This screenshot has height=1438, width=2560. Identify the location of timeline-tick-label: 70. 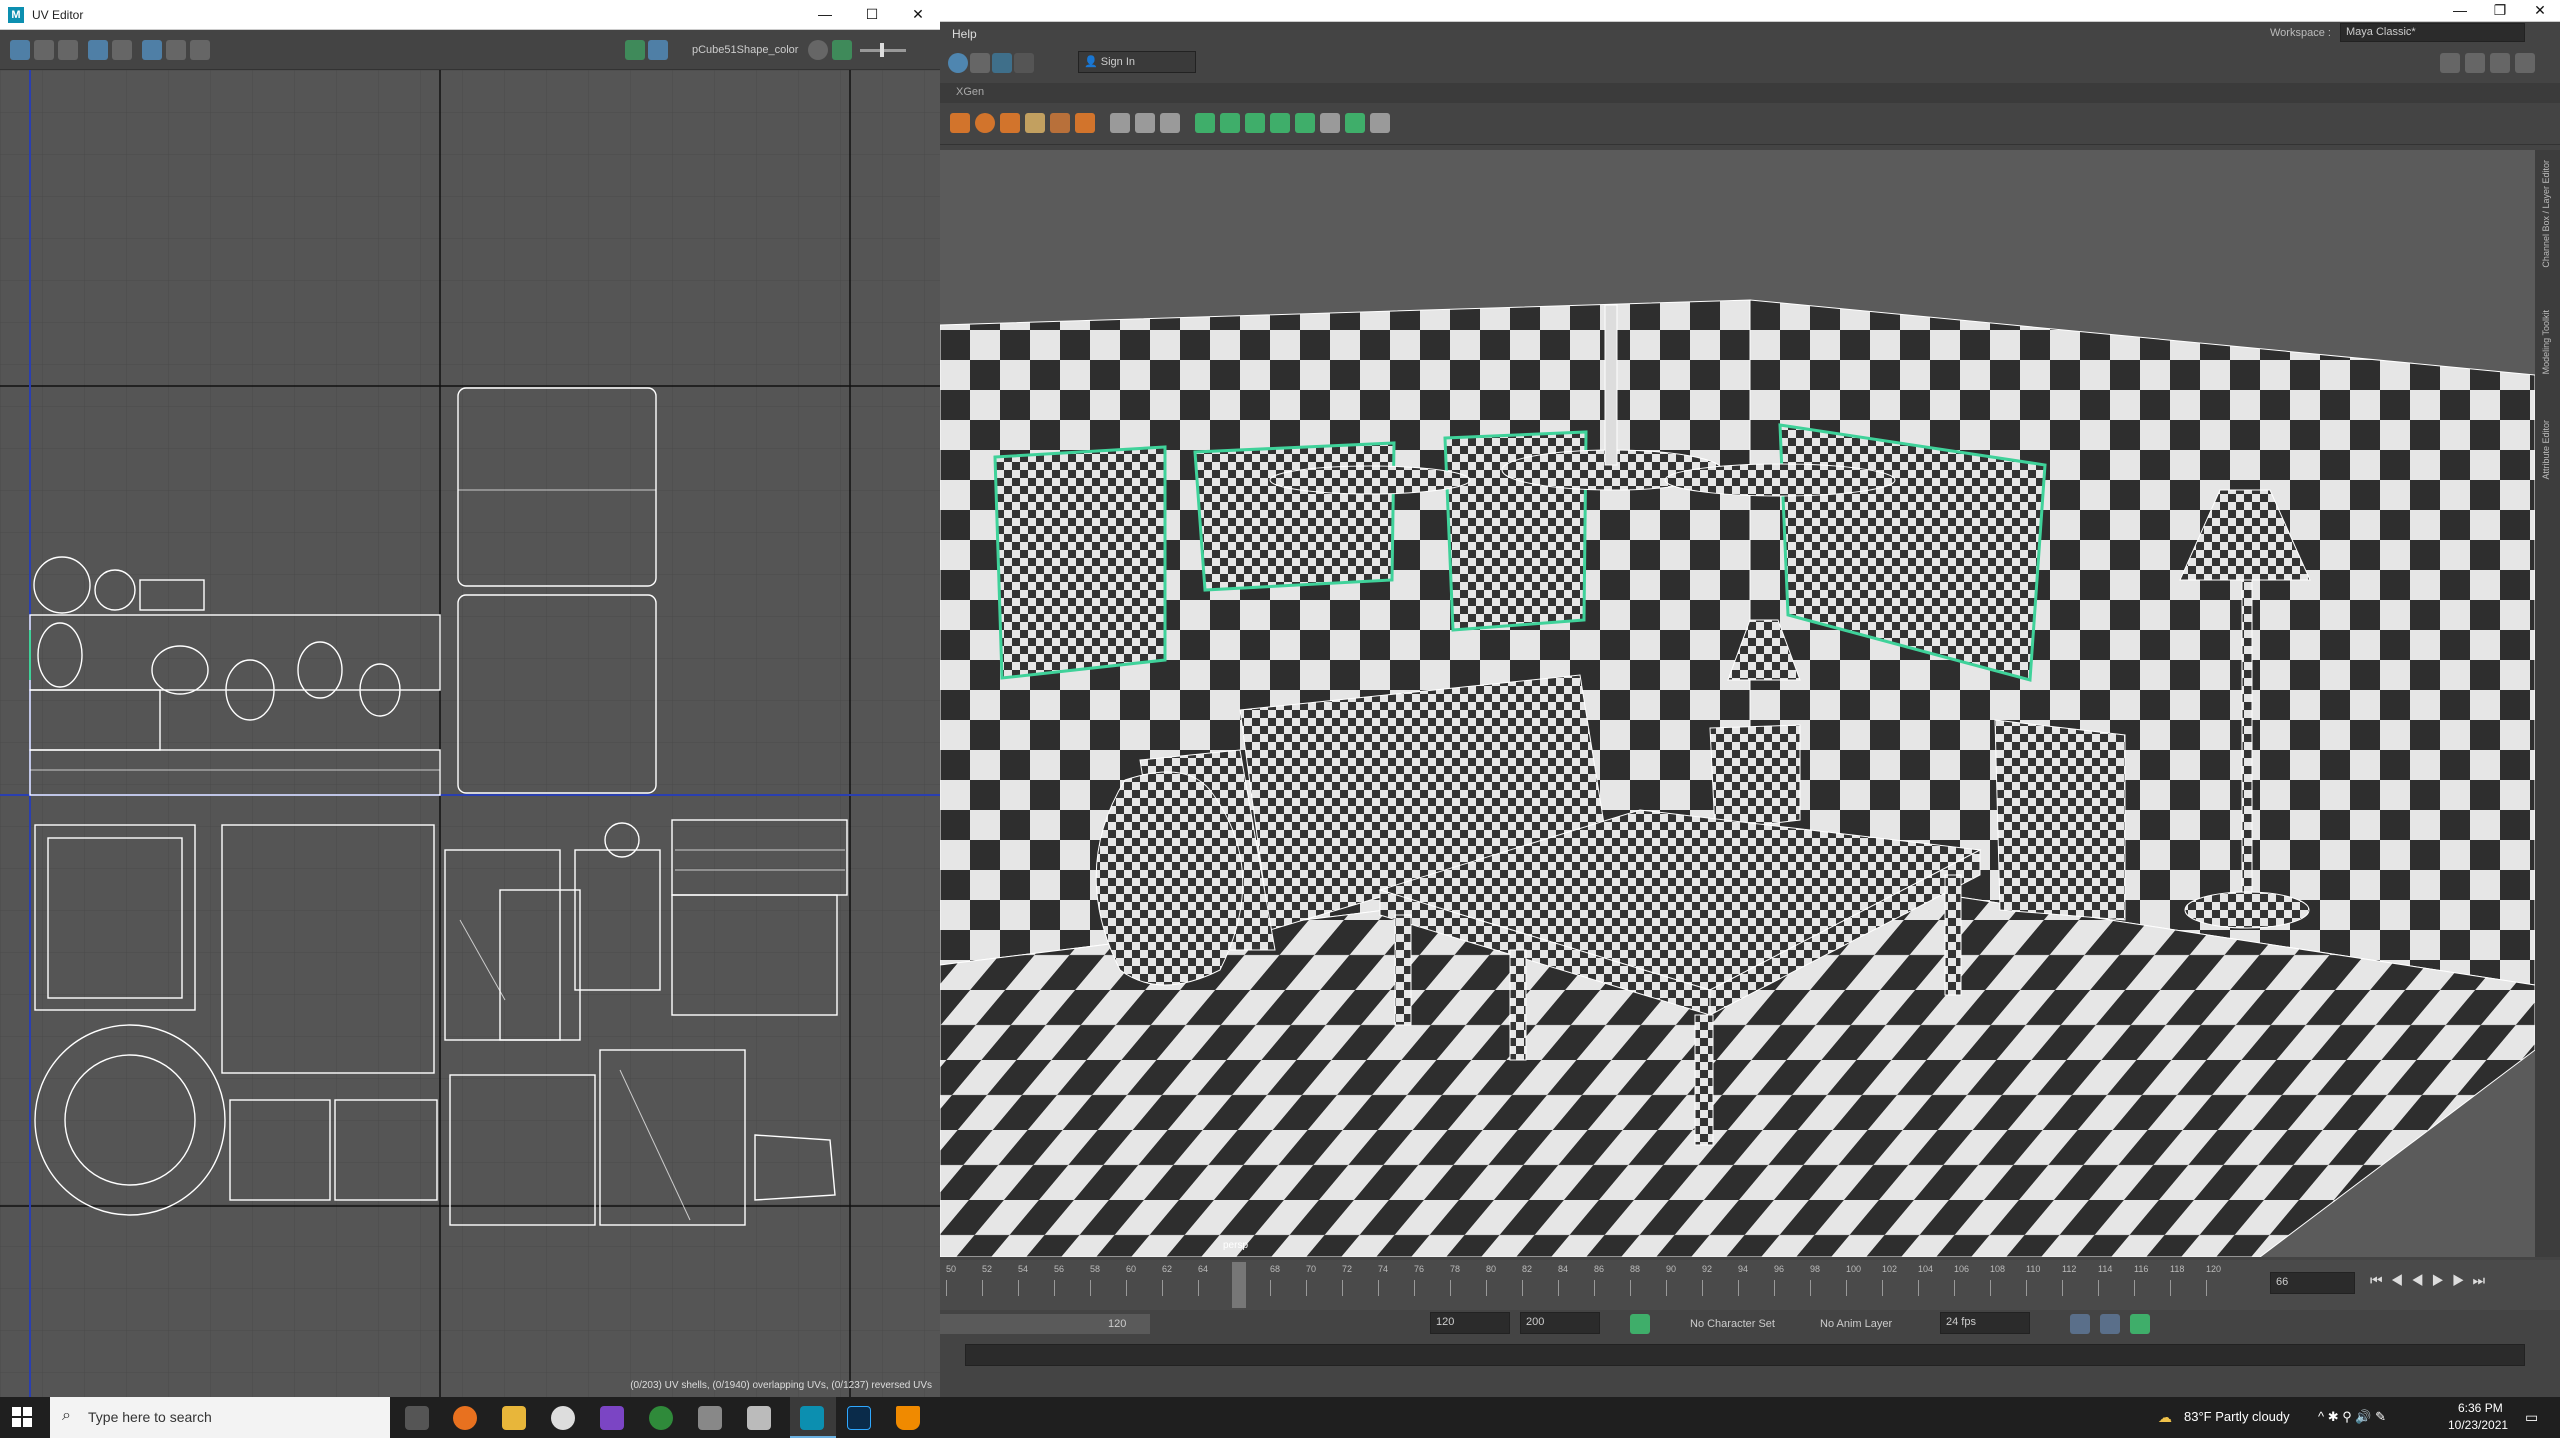
(1311, 1269).